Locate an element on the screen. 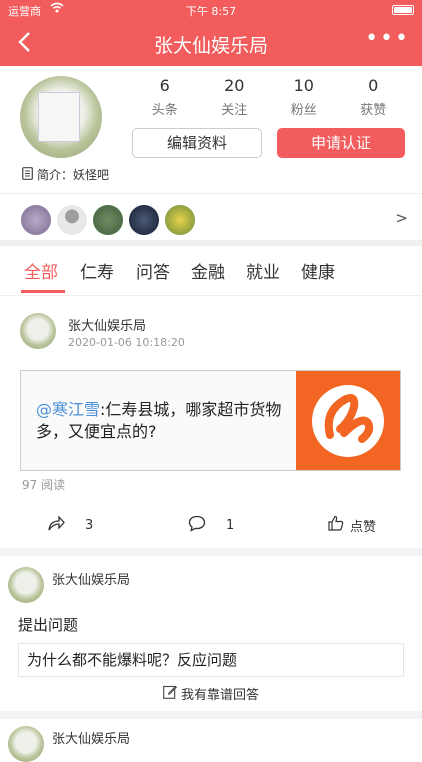 Image resolution: width=422 pixels, height=762 pixels. stat-fans: 10 粉丝 is located at coordinates (304, 97).